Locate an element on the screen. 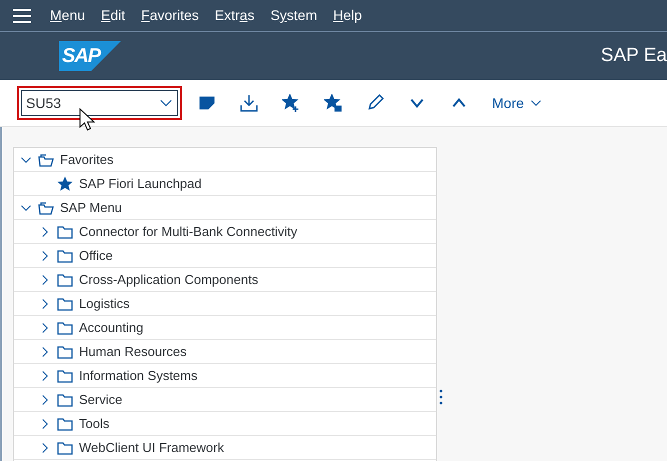  tree-label: Office is located at coordinates (96, 255).